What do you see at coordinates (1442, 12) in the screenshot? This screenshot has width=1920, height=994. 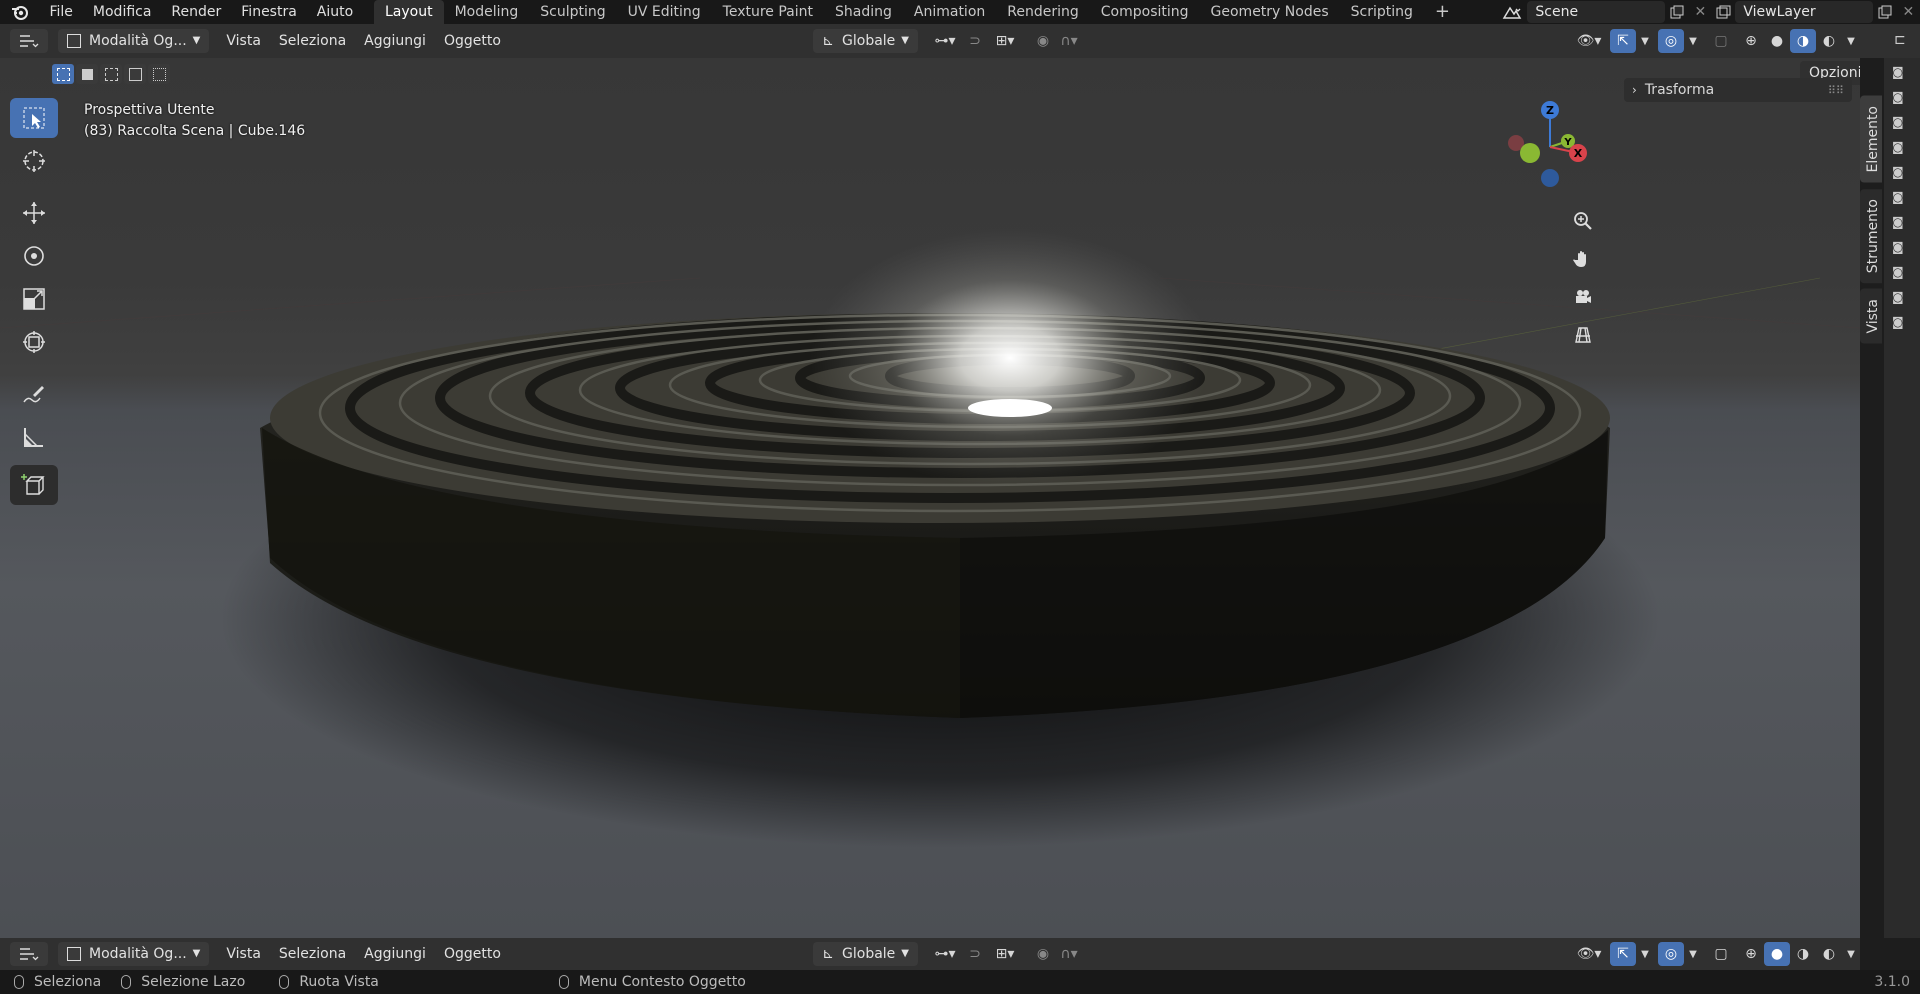 I see `add-workspace-button: +` at bounding box center [1442, 12].